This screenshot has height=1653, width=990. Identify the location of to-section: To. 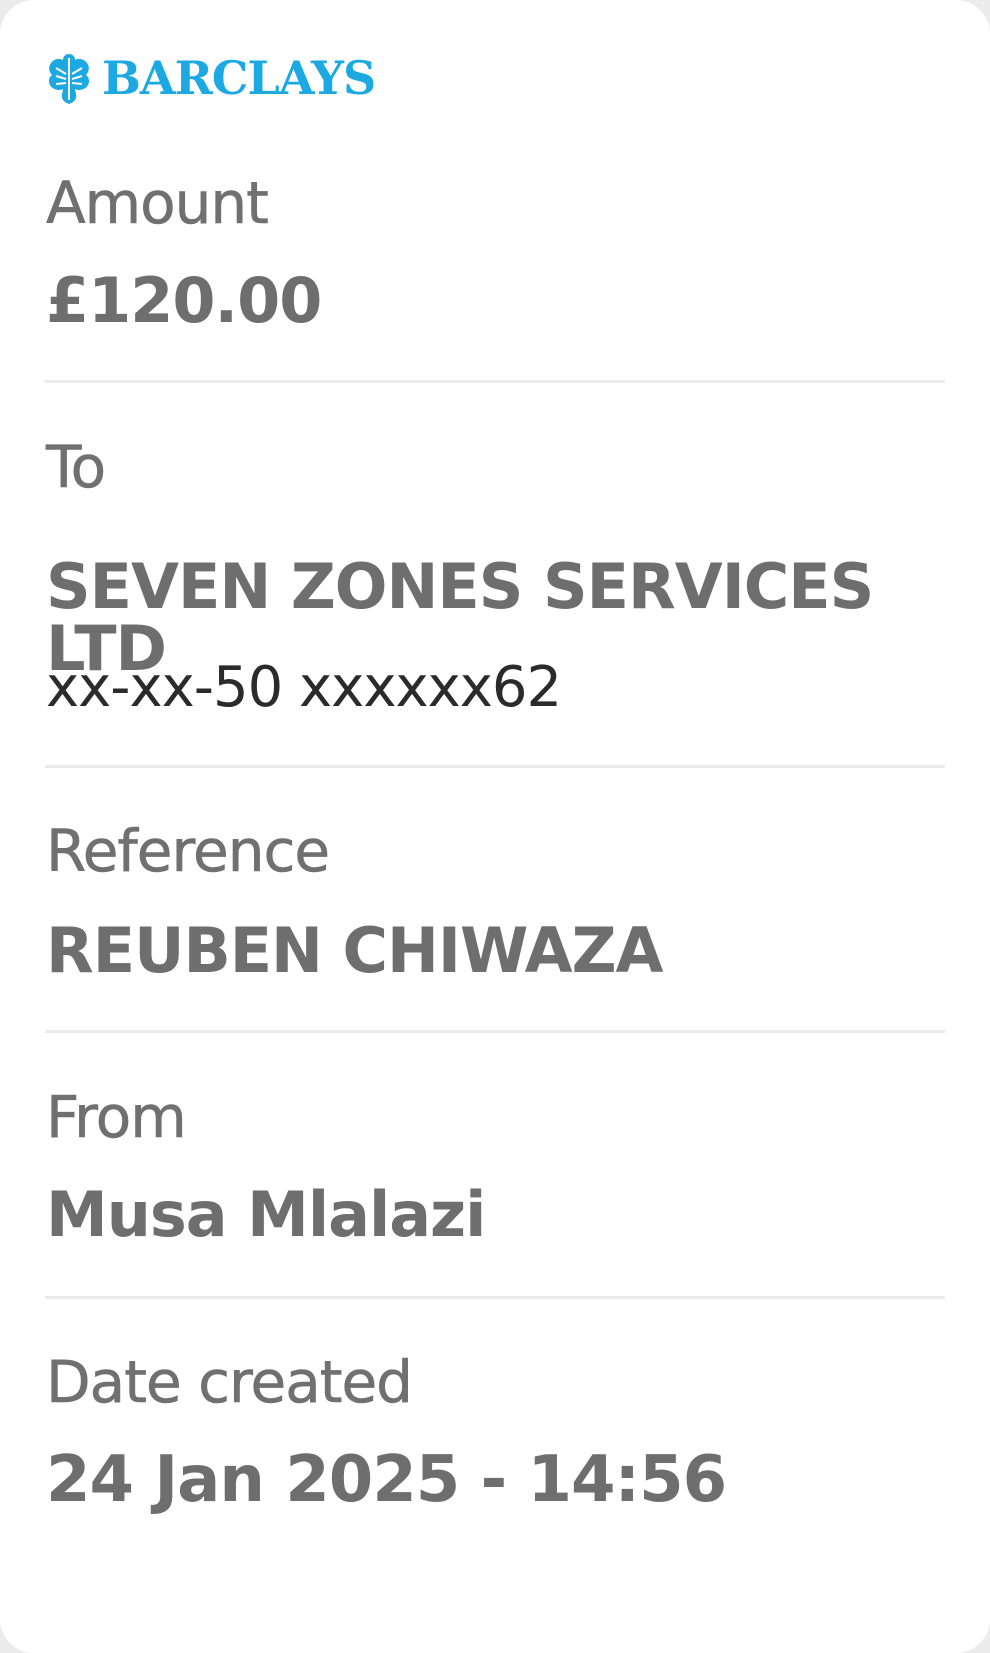
(495, 467).